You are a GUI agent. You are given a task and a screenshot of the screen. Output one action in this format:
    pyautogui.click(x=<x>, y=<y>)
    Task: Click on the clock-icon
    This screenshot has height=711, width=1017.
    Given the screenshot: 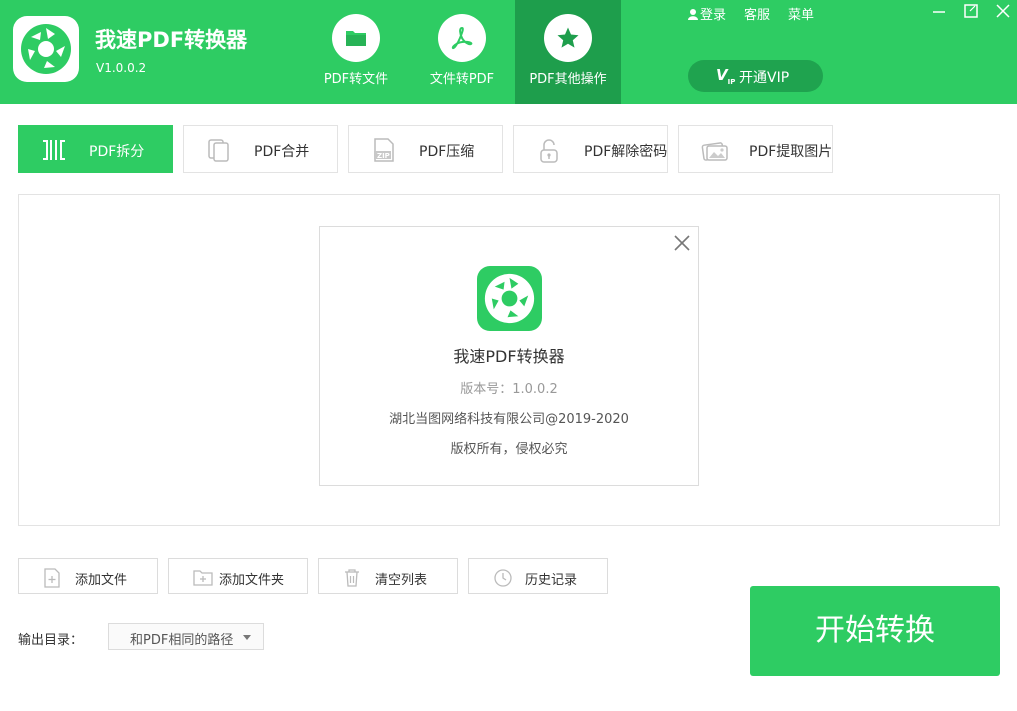 What is the action you would take?
    pyautogui.click(x=503, y=578)
    